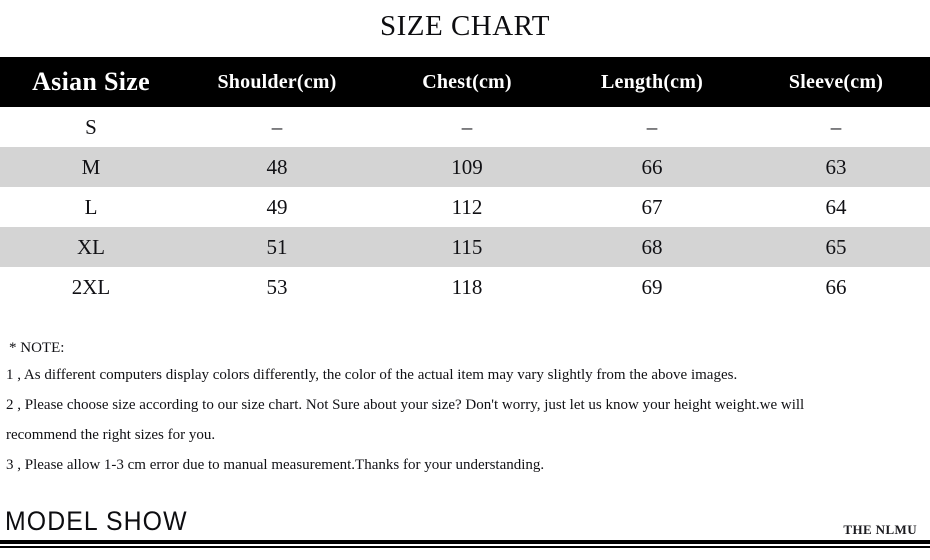 This screenshot has height=560, width=930. Describe the element at coordinates (652, 207) in the screenshot. I see `cell-length: 67` at that location.